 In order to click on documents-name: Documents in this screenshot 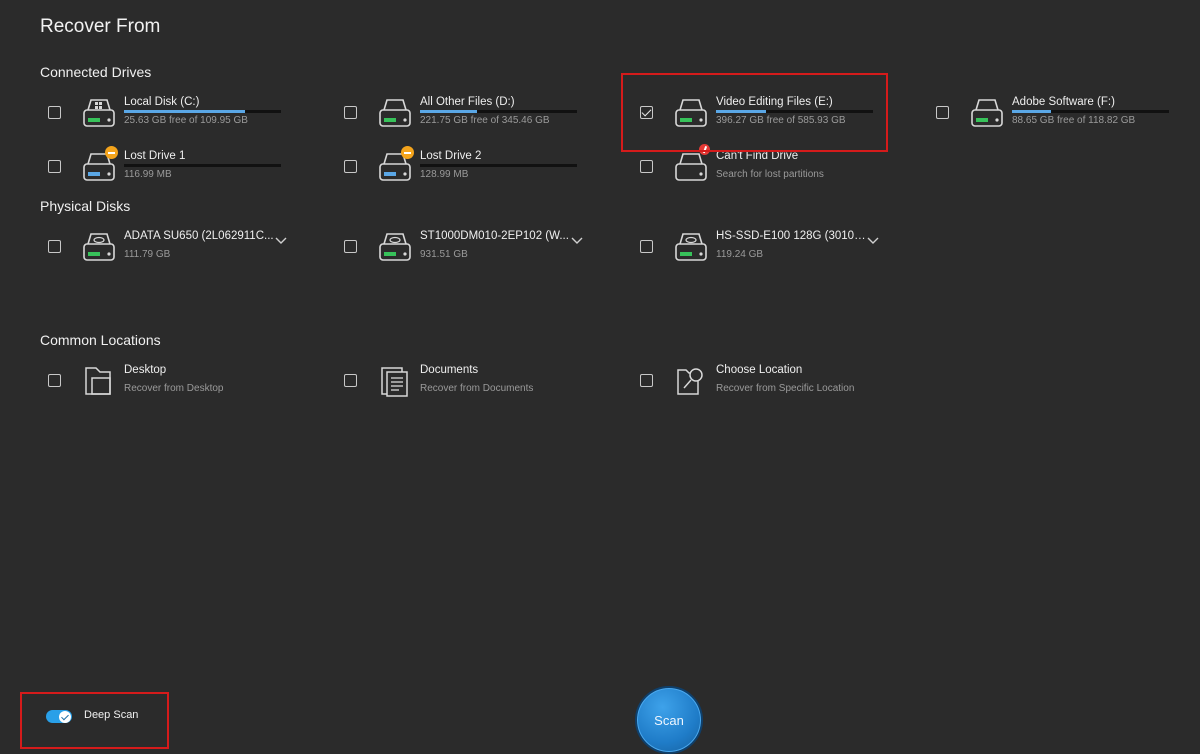, I will do `click(449, 370)`.